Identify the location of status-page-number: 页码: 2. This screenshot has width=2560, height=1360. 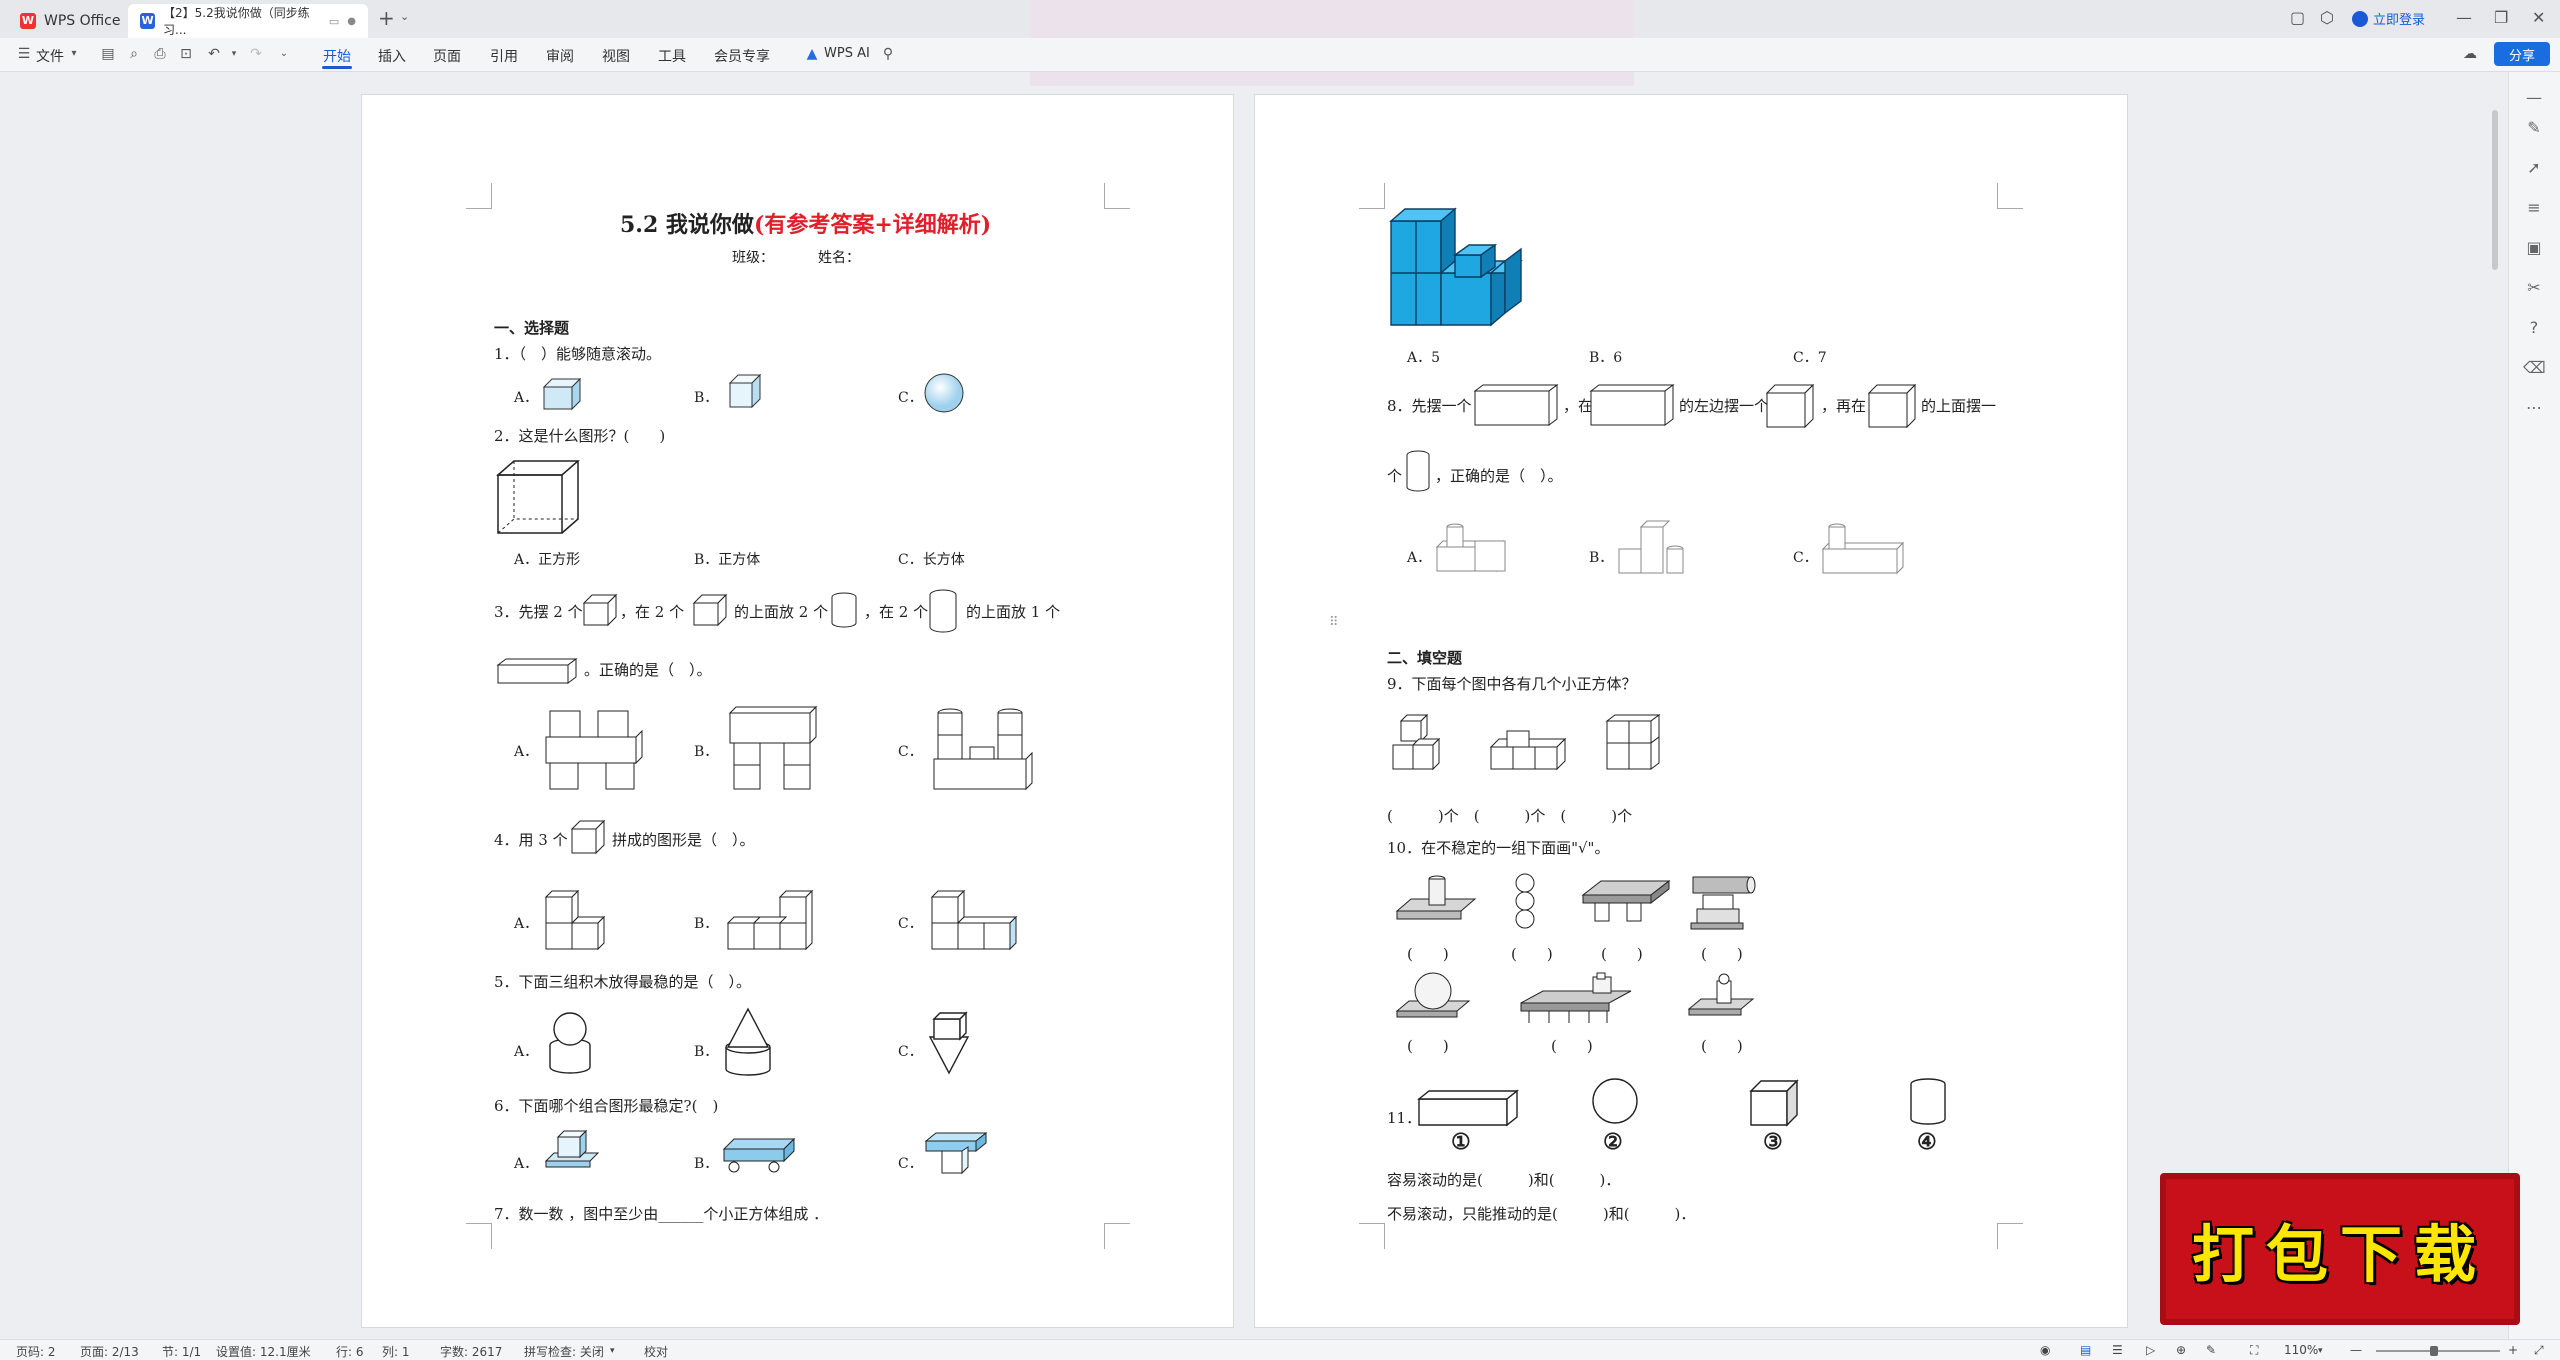
(36, 1351).